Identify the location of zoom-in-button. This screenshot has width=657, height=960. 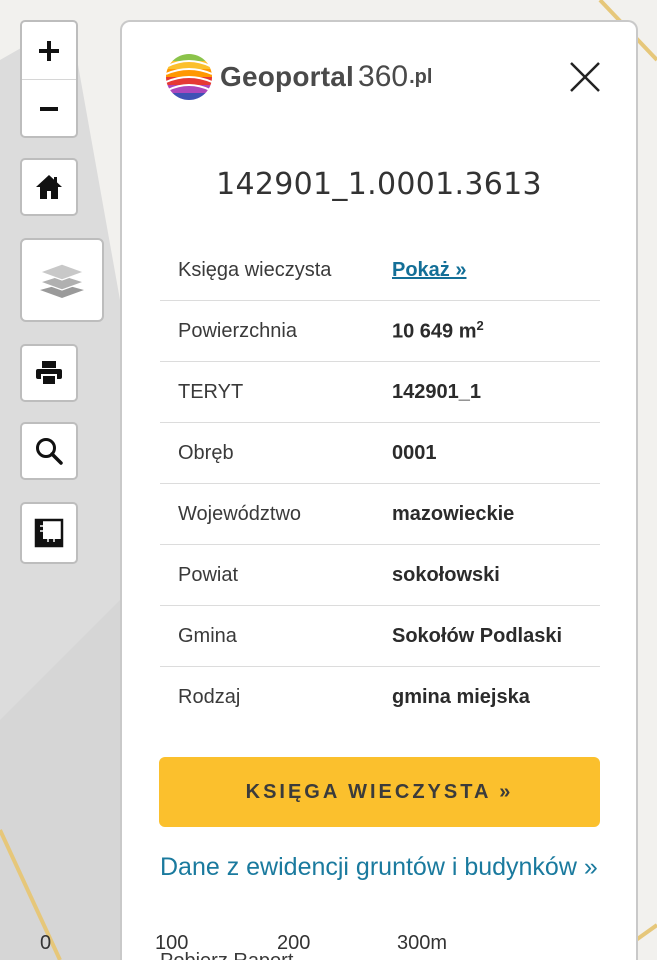
(49, 50).